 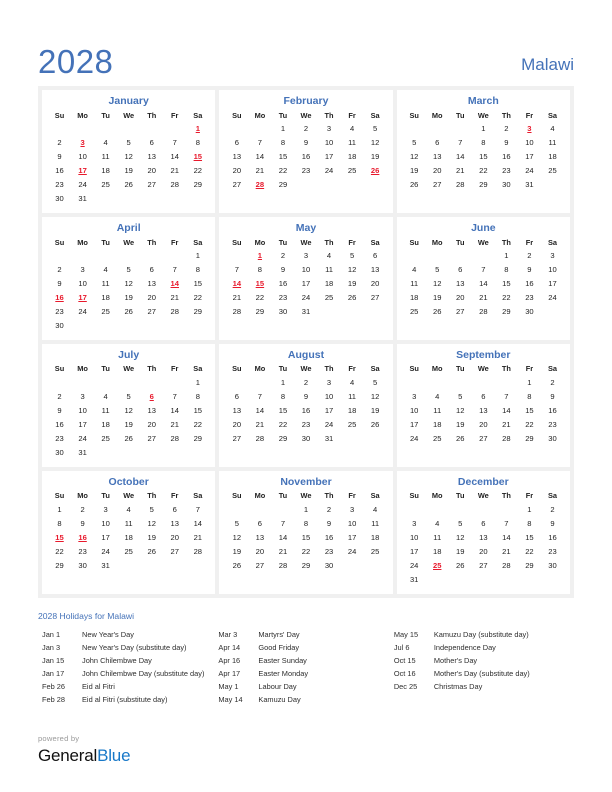 I want to click on day-cell: 17, so click(x=414, y=425).